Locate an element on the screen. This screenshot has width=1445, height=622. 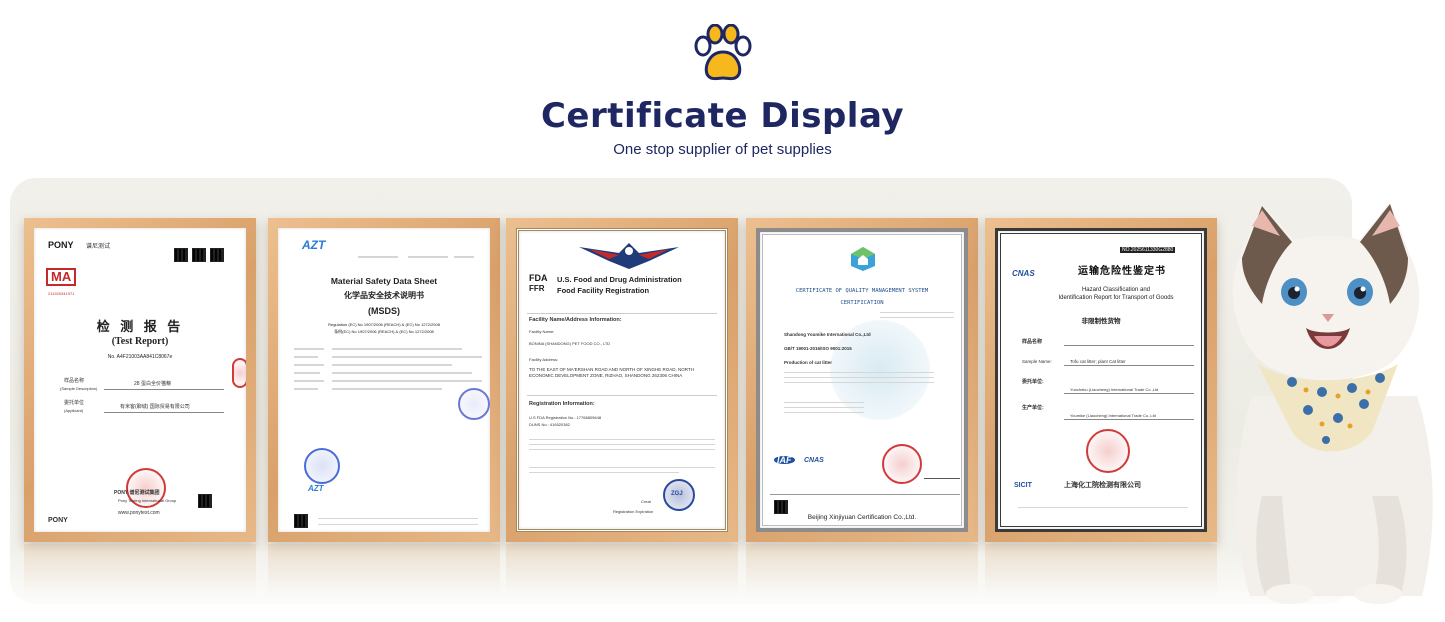
report-title-en: (Test Report) is located at coordinates (140, 341).